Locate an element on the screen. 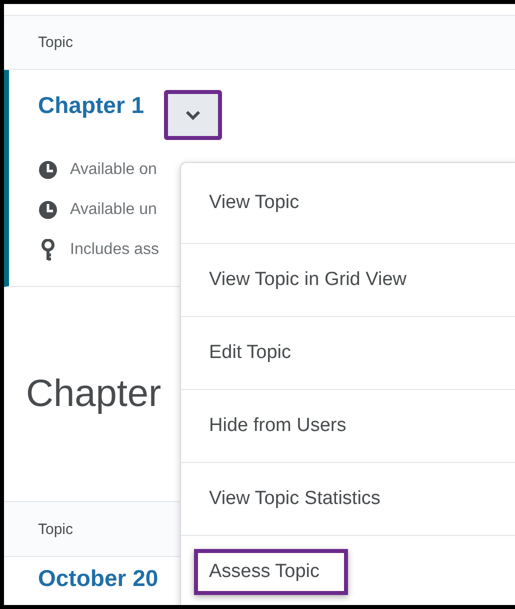 Image resolution: width=515 pixels, height=609 pixels. menu-item: Assess Topic is located at coordinates (271, 572).